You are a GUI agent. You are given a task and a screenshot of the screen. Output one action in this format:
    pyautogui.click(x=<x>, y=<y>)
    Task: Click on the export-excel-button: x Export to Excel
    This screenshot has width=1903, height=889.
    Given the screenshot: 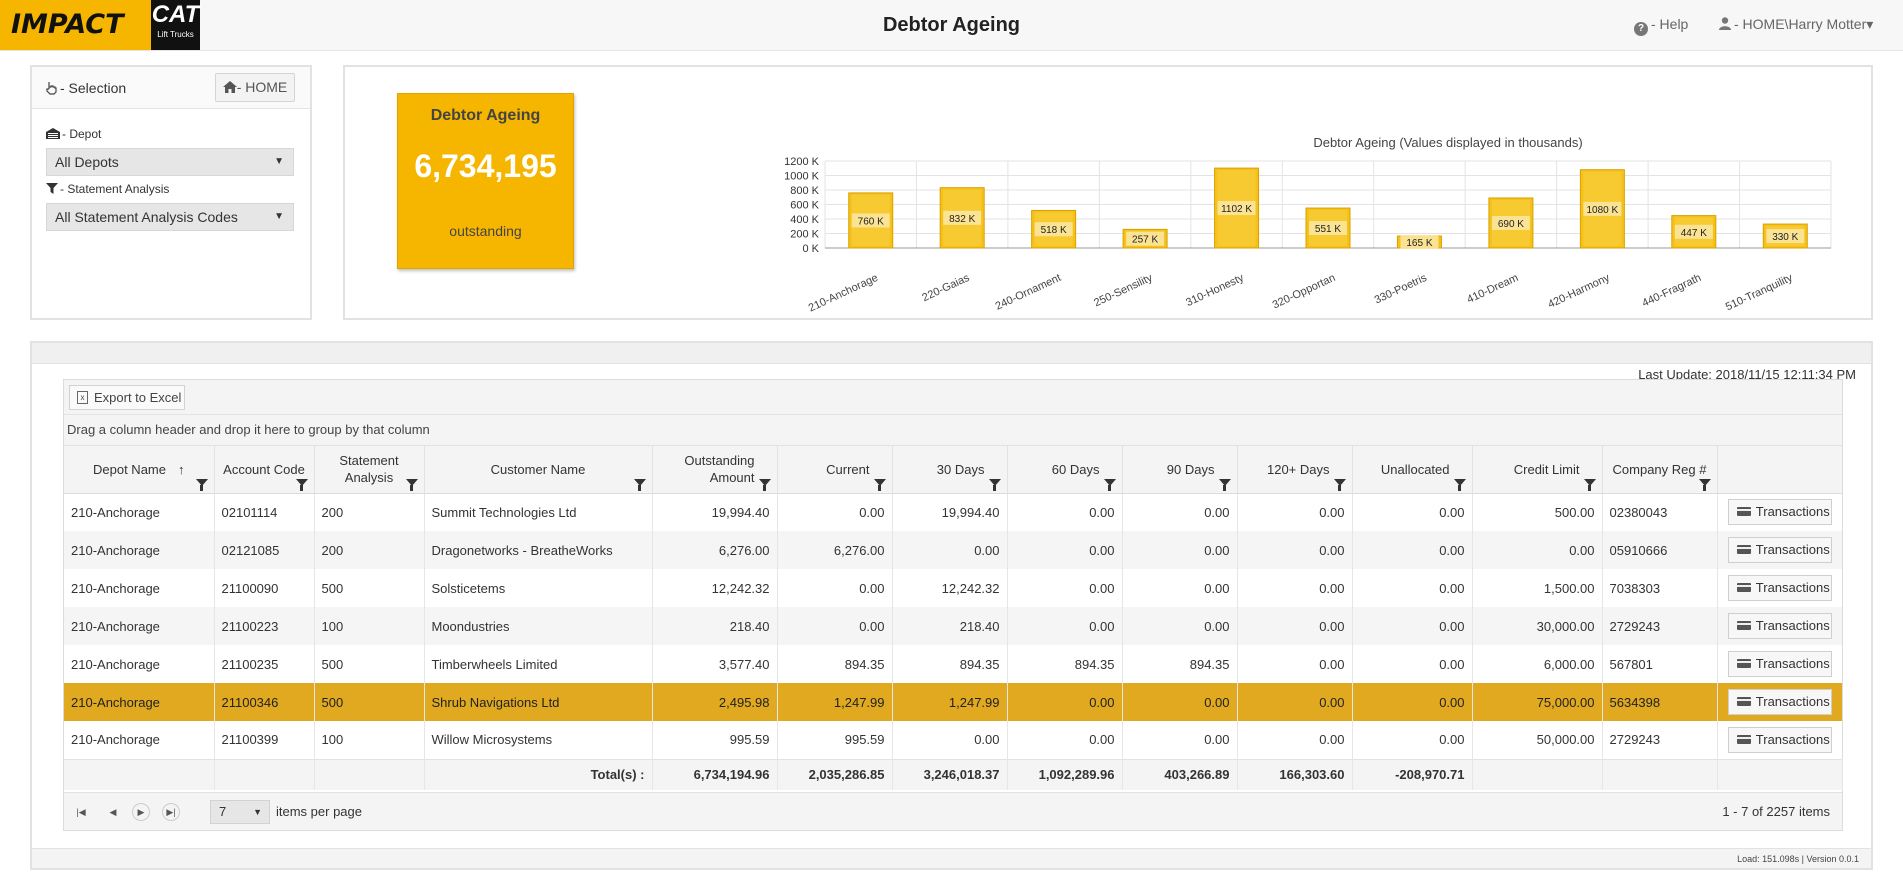 What is the action you would take?
    pyautogui.click(x=127, y=397)
    